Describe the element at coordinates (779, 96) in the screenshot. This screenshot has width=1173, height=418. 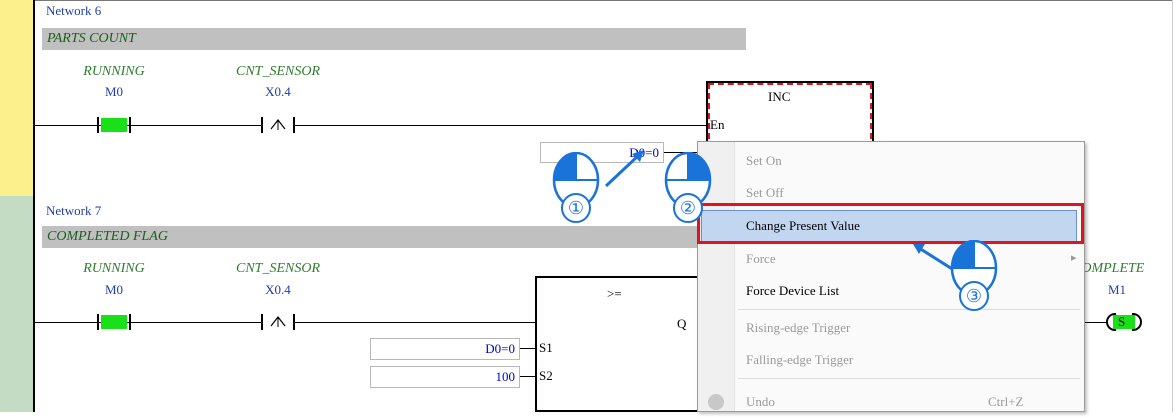
I see `inc-block-title: INC` at that location.